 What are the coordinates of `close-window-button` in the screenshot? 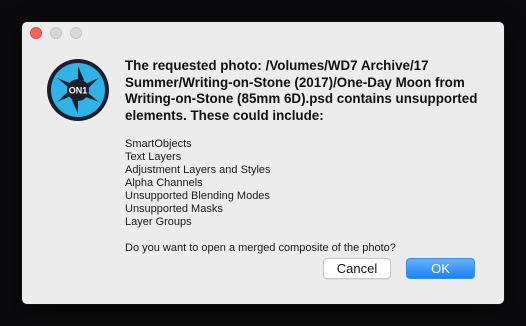 It's located at (36, 33).